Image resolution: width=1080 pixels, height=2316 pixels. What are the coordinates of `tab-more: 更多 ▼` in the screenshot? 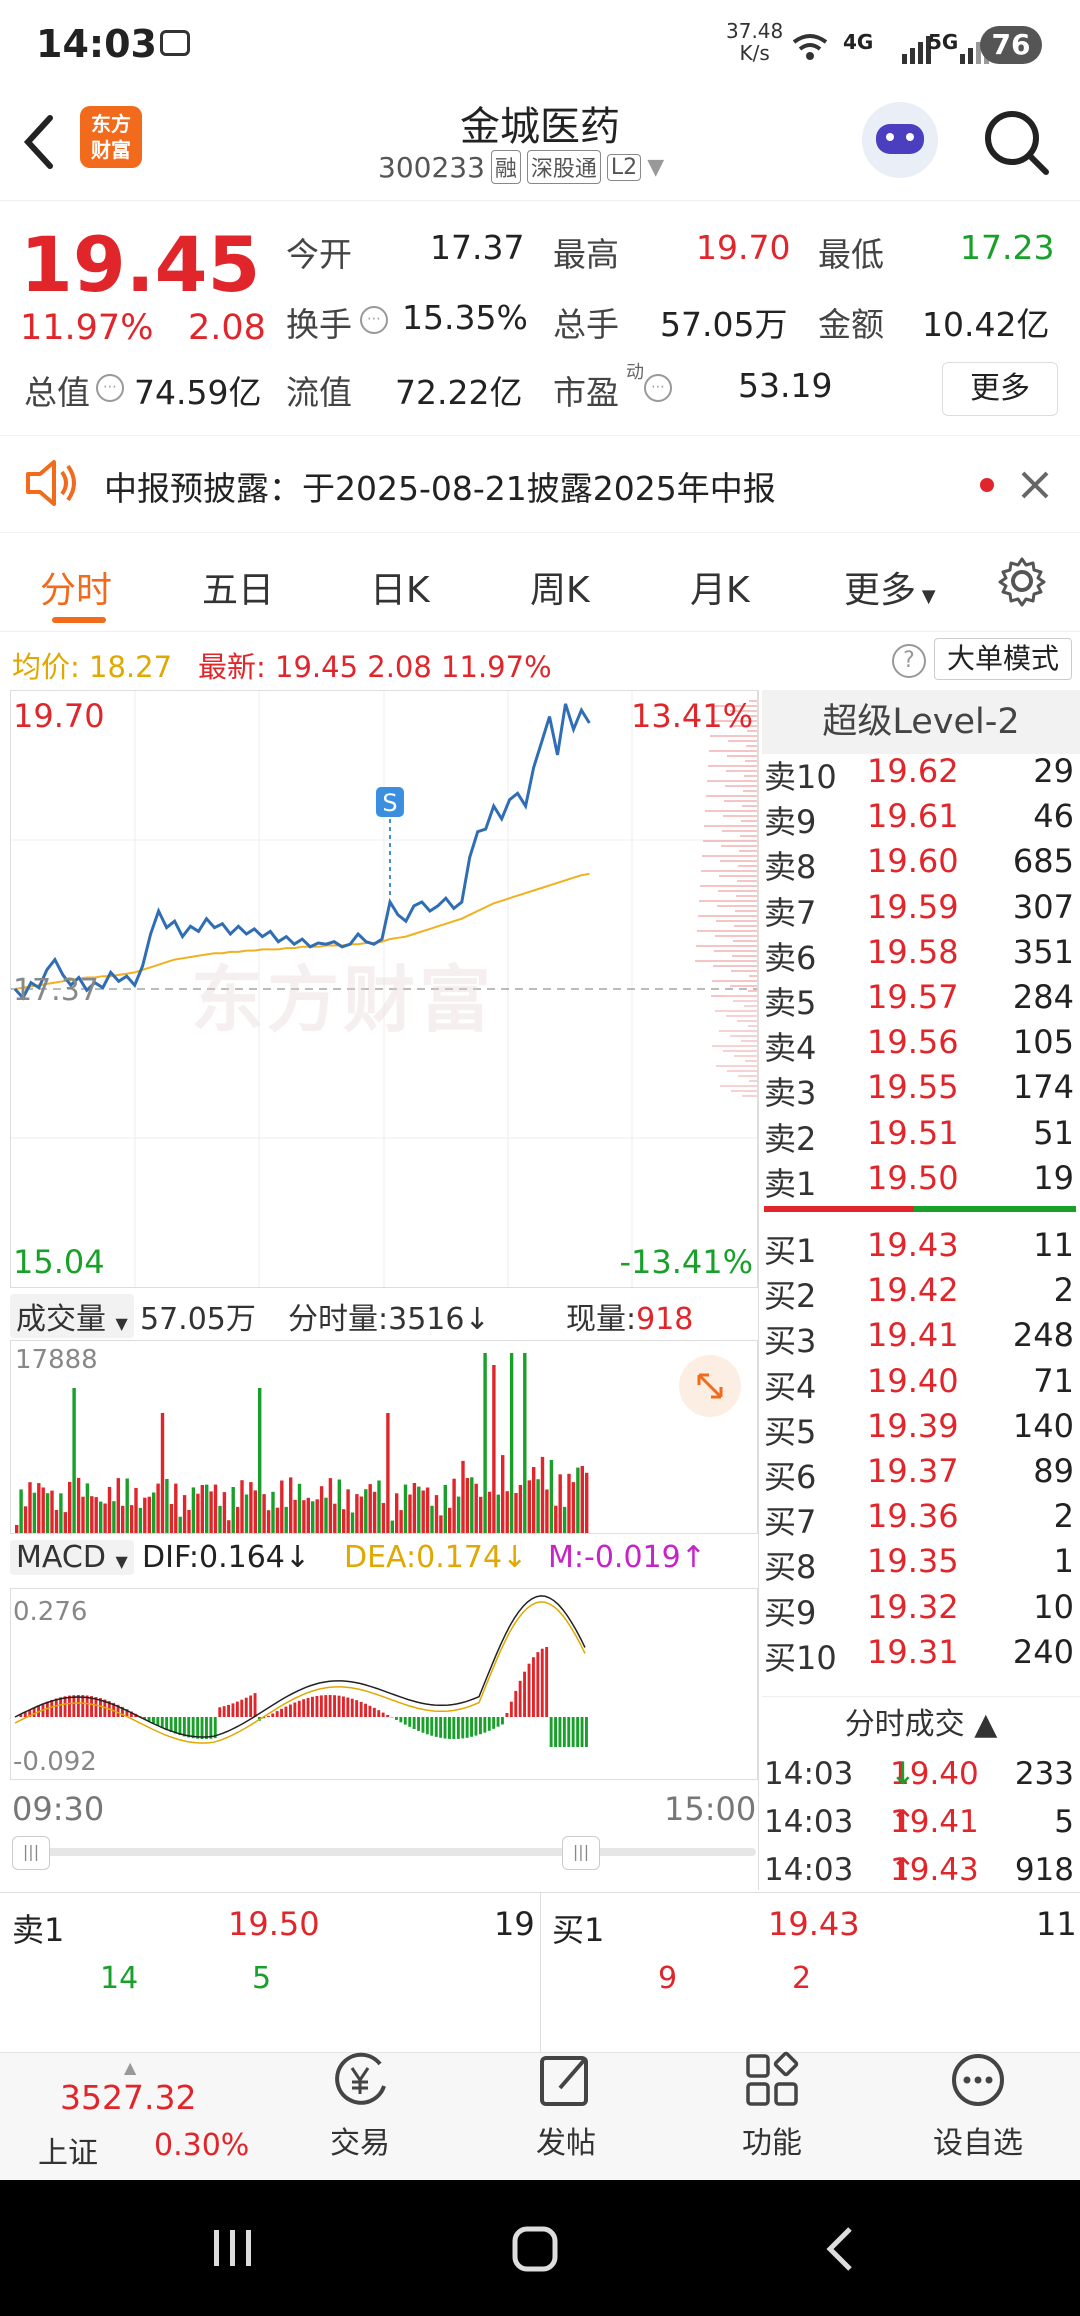 It's located at (890, 587).